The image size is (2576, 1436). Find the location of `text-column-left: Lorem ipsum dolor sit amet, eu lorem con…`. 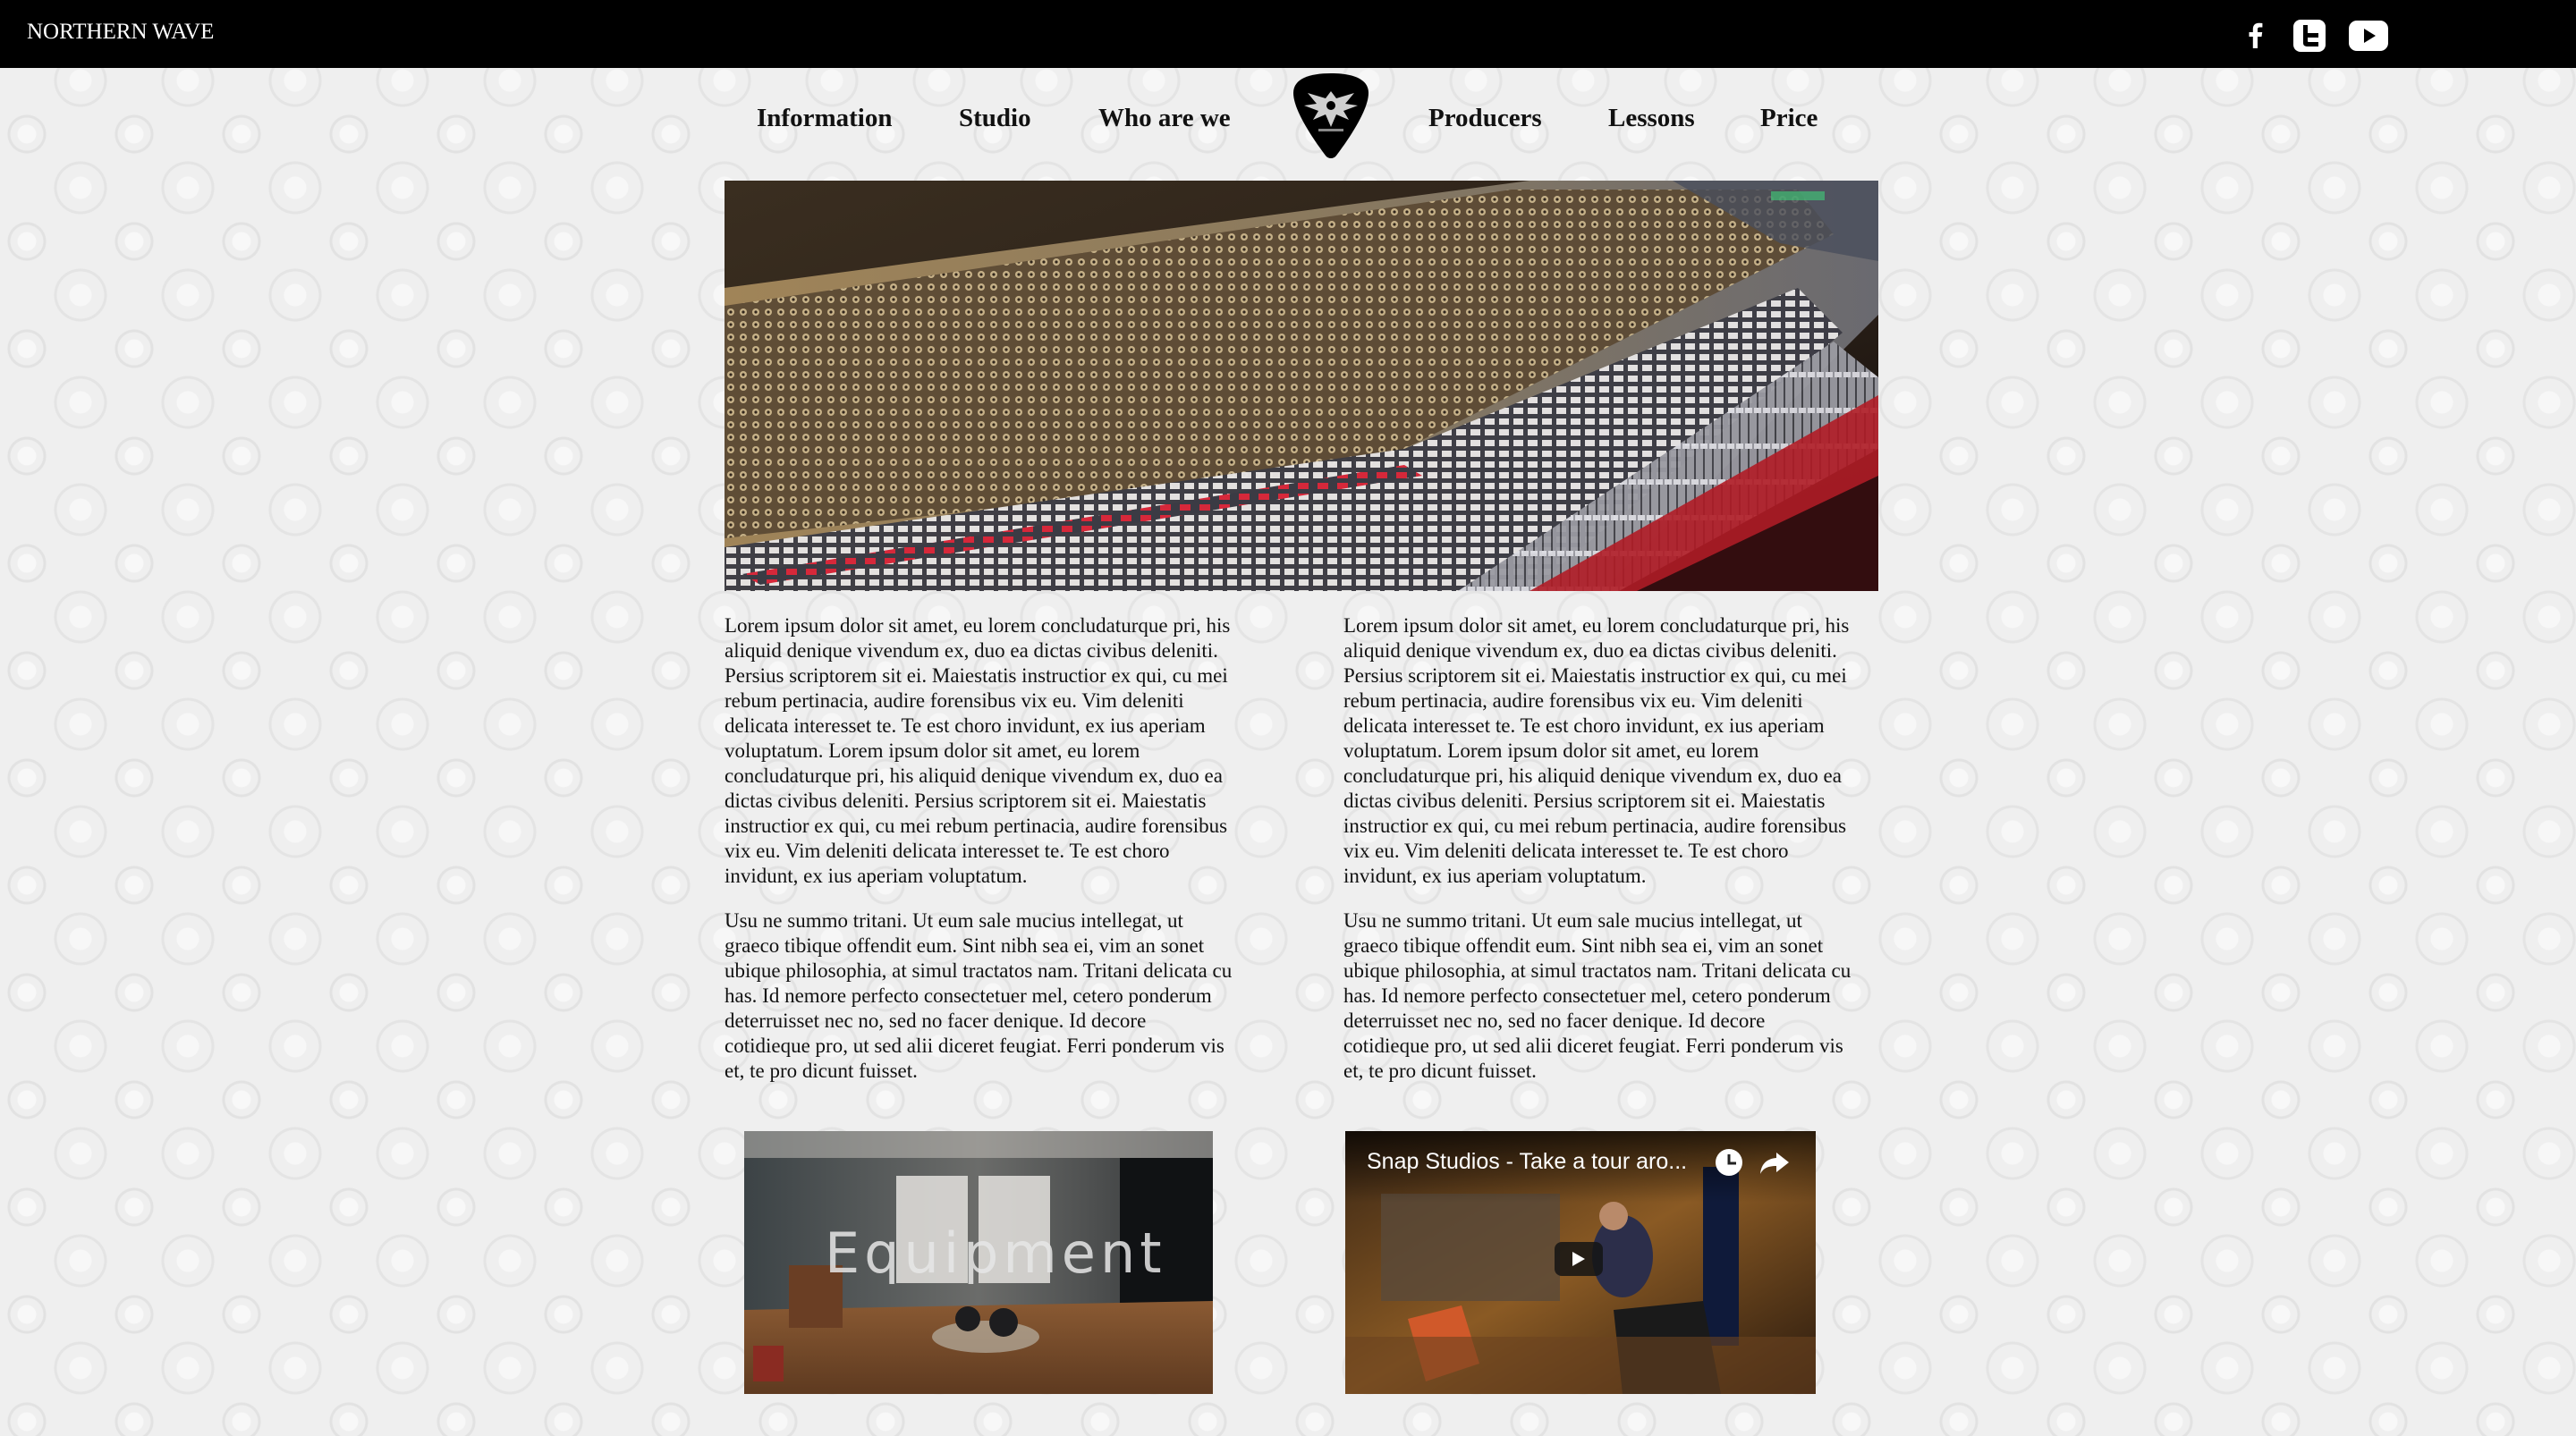

text-column-left: Lorem ipsum dolor sit amet, eu lorem con… is located at coordinates (979, 858).